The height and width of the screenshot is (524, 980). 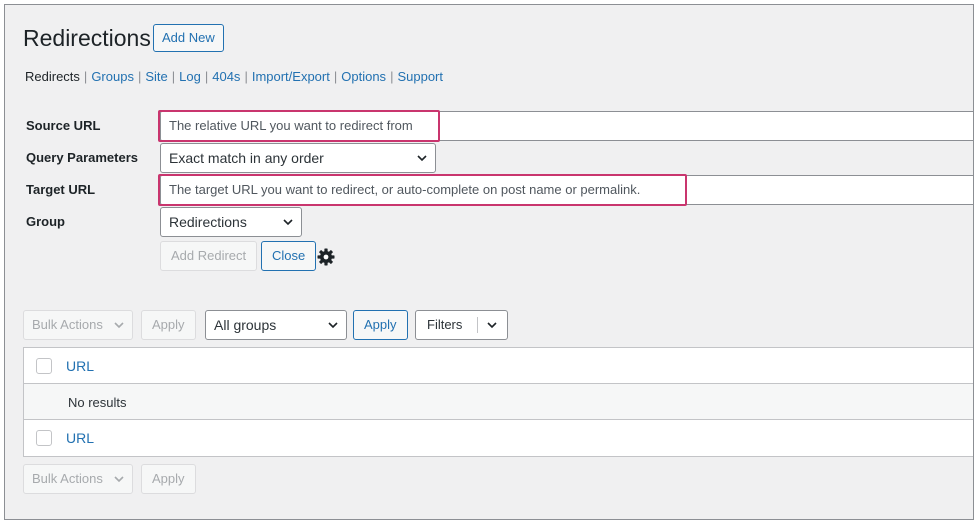 I want to click on group-select: Redirections, so click(x=231, y=222).